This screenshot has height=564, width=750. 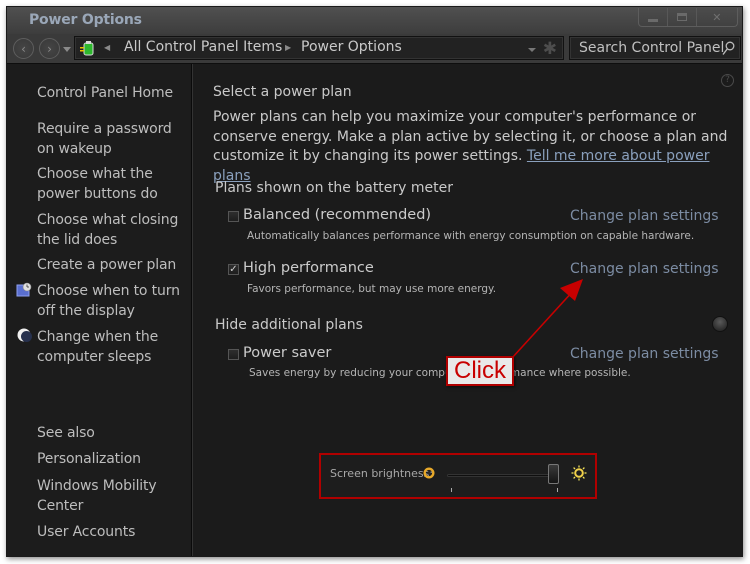 I want to click on high-performance-checkbox: ✓, so click(x=233, y=269).